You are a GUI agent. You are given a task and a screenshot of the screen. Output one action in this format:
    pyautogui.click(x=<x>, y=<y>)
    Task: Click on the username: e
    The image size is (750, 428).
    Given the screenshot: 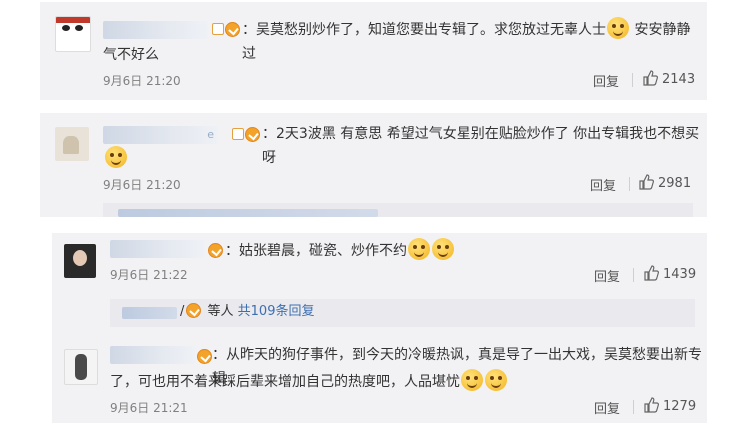 What is the action you would take?
    pyautogui.click(x=160, y=135)
    